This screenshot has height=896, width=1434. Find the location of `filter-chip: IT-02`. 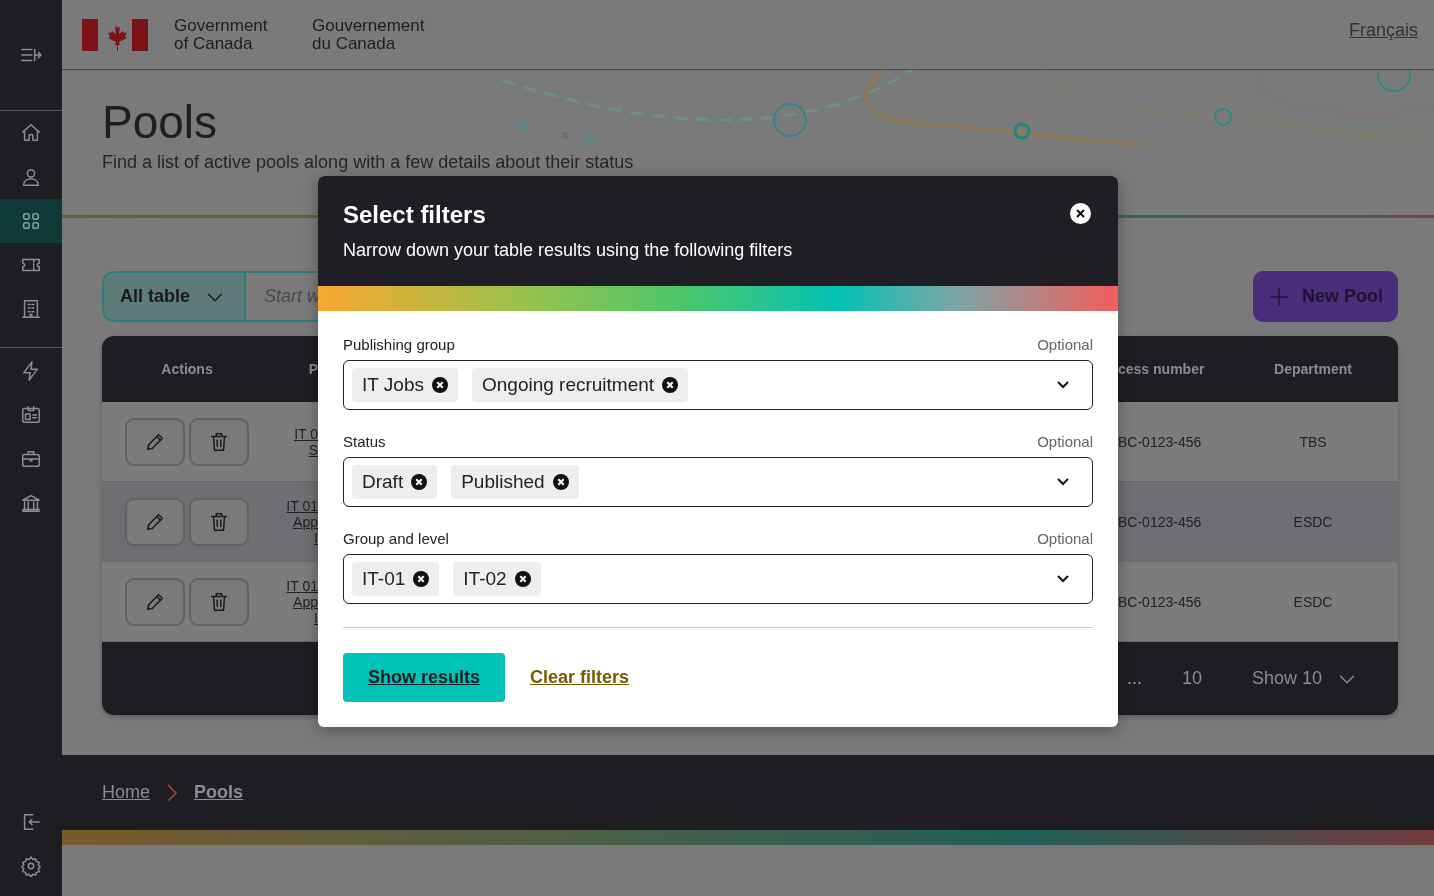

filter-chip: IT-02 is located at coordinates (497, 579).